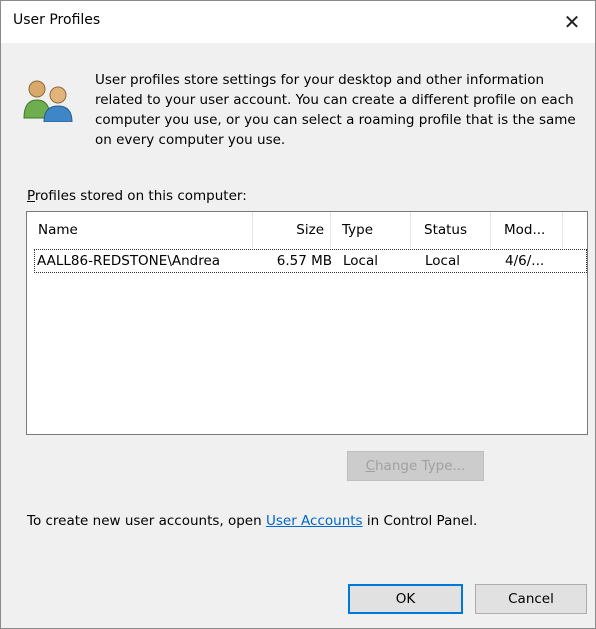 Image resolution: width=596 pixels, height=629 pixels. Describe the element at coordinates (314, 521) in the screenshot. I see `user-accounts-link: User Accounts` at that location.